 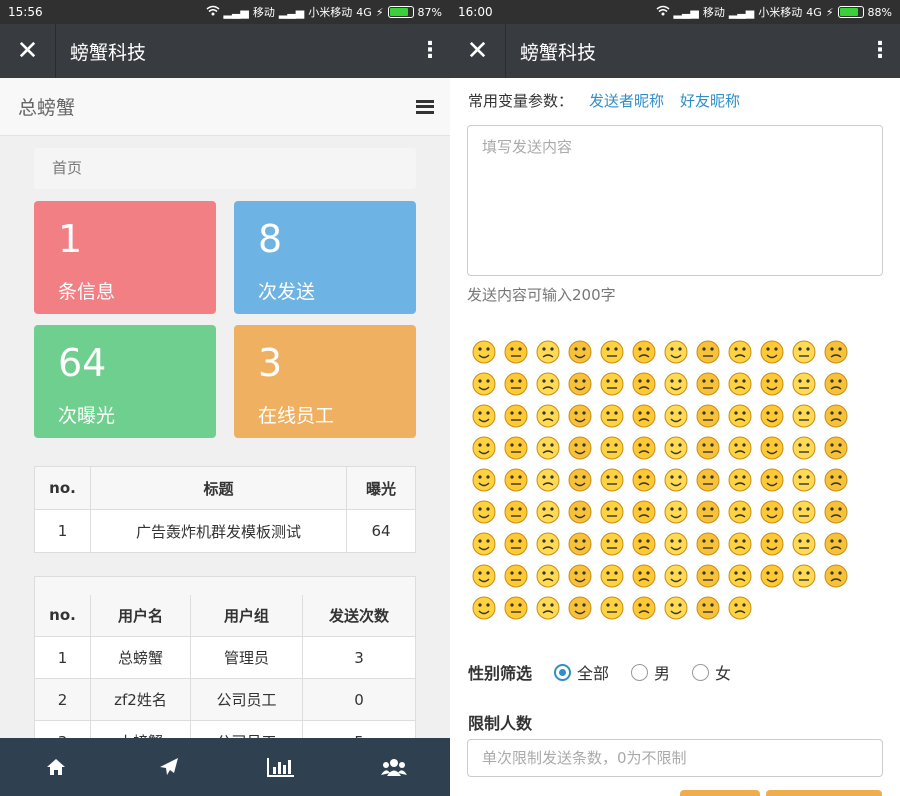 What do you see at coordinates (325, 381) in the screenshot?
I see `stat-card-online-staff: 3 在线员工` at bounding box center [325, 381].